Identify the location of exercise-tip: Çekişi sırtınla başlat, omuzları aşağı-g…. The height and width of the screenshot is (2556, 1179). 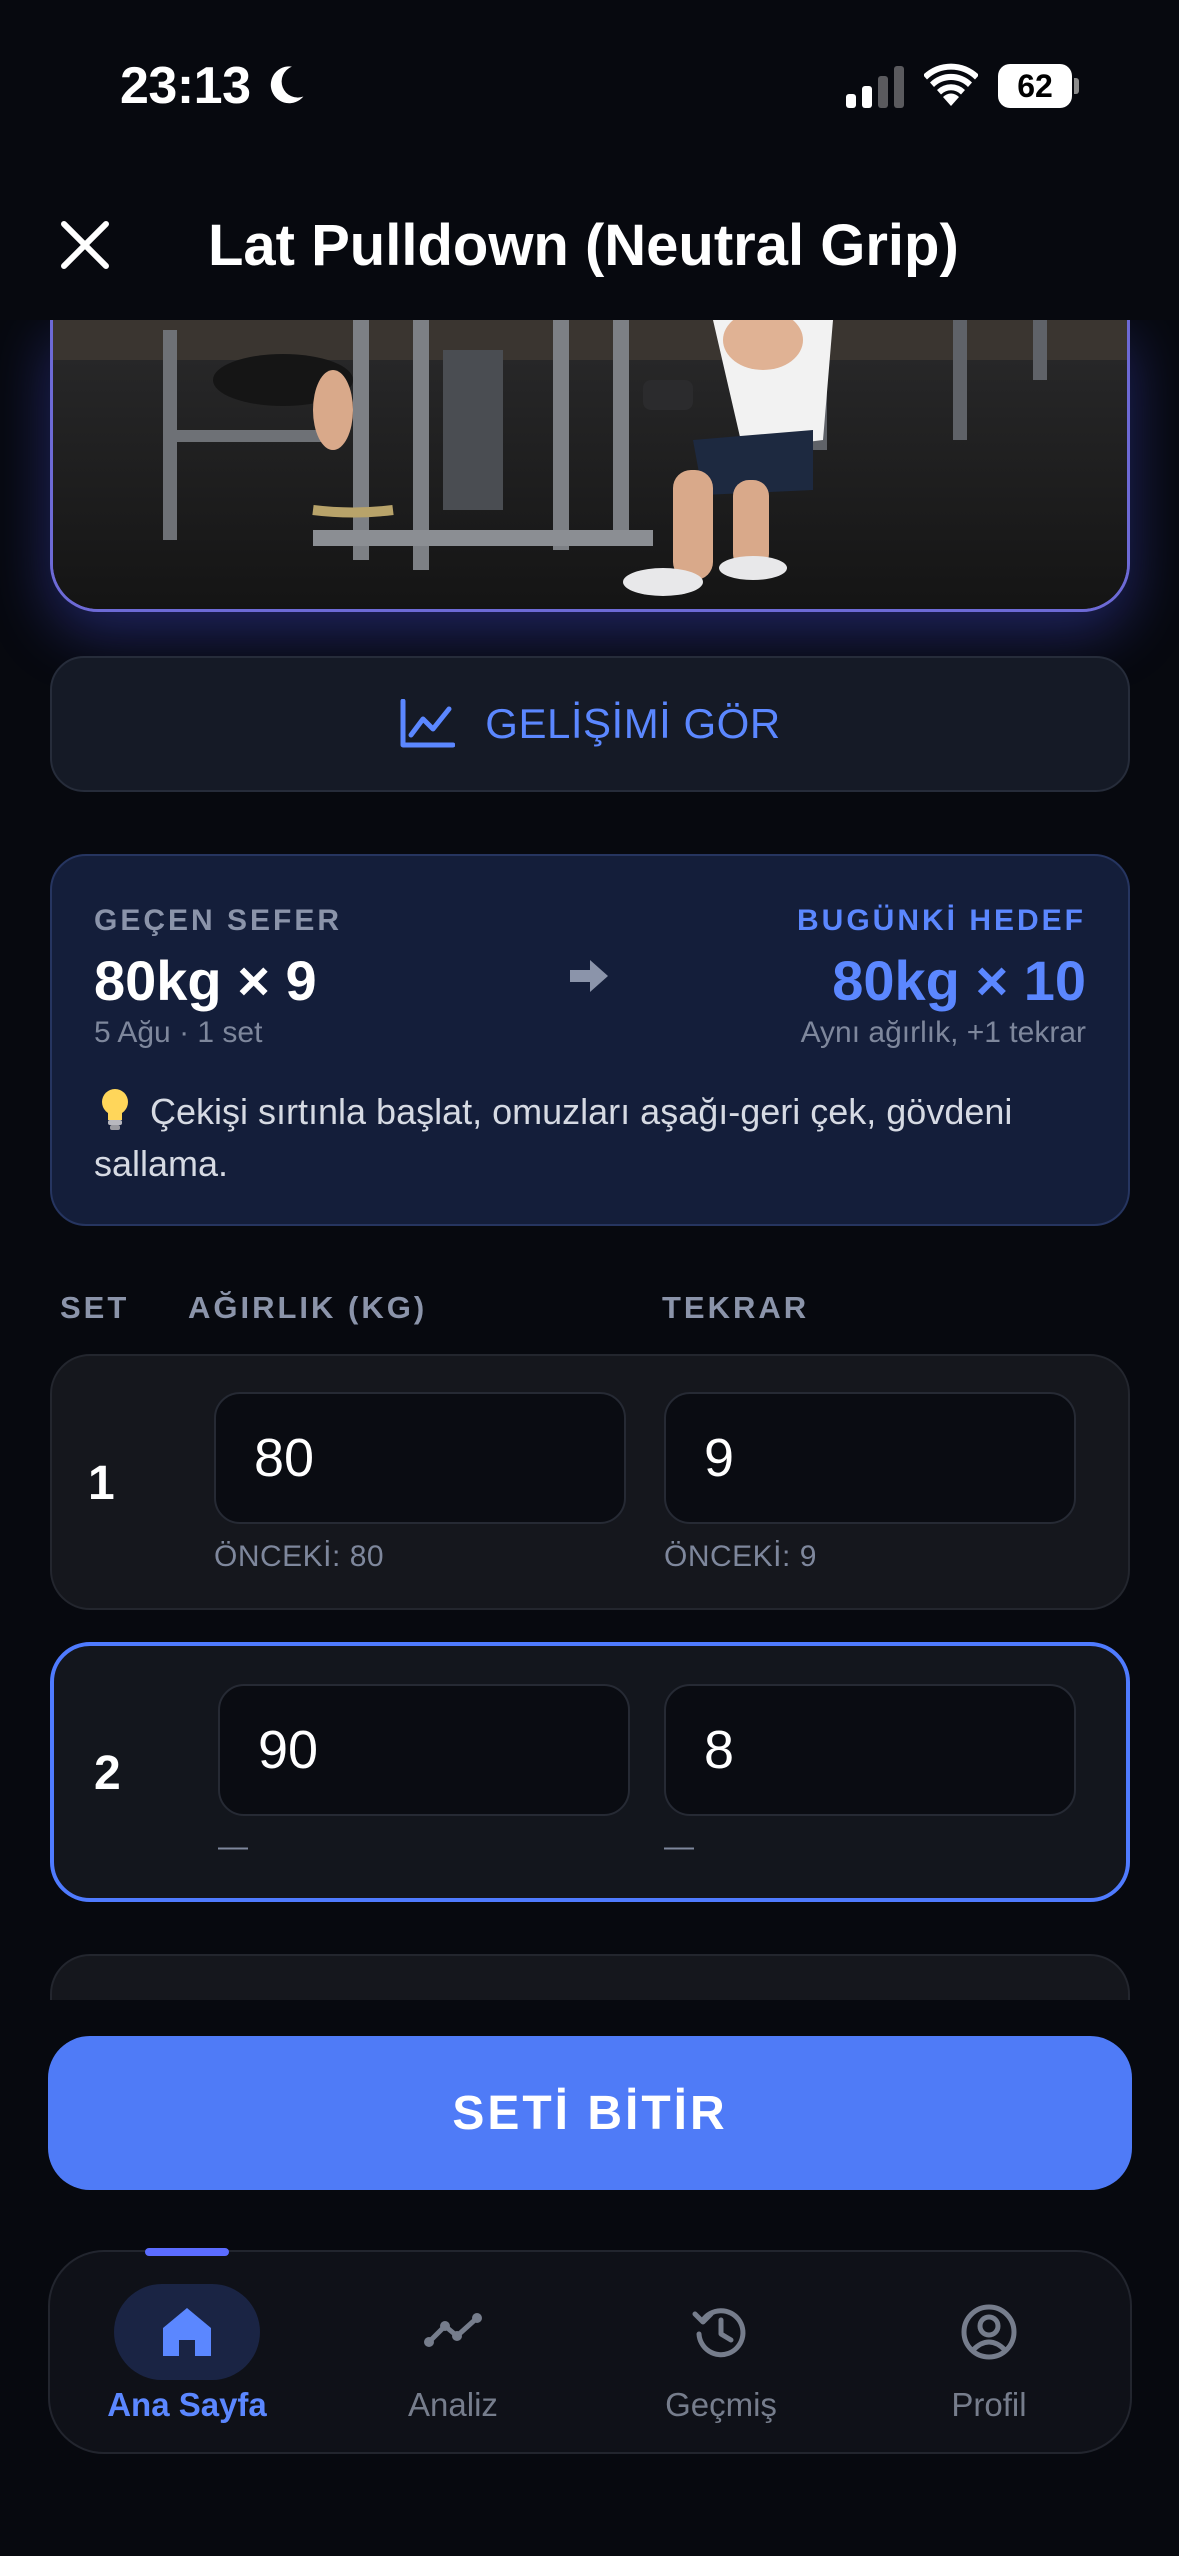
(553, 1137).